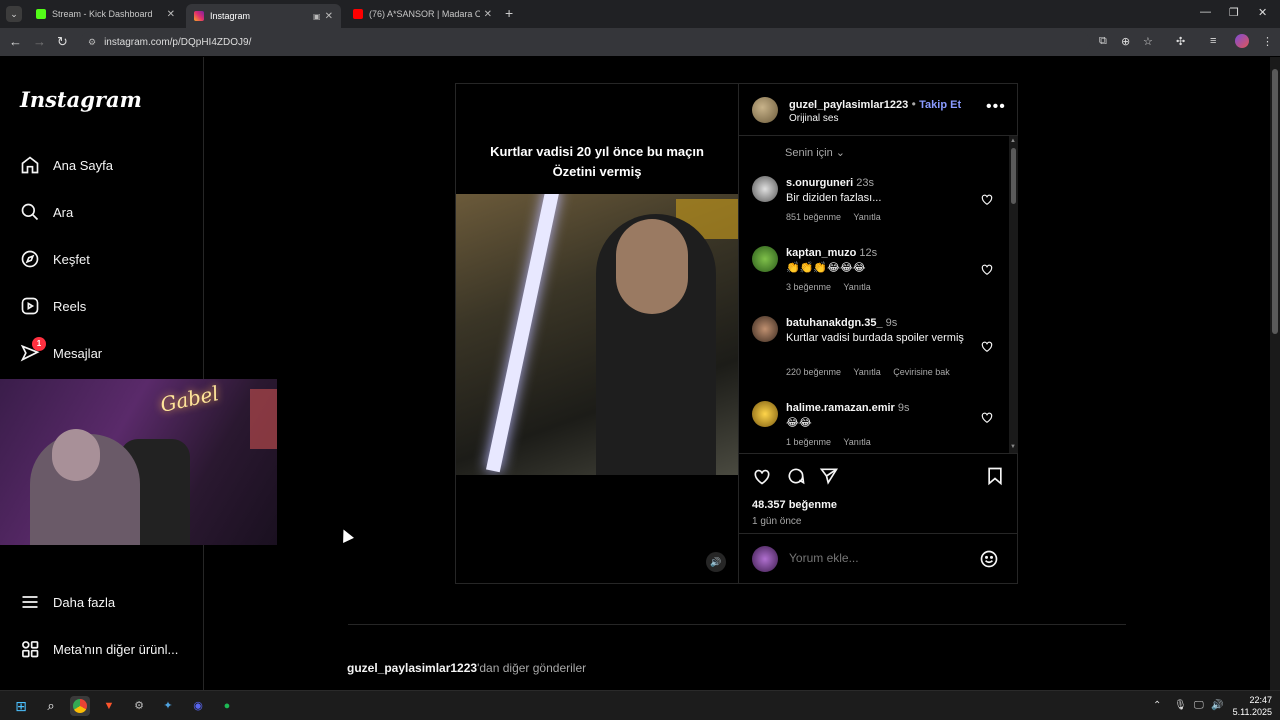 The width and height of the screenshot is (1280, 720). I want to click on speaker-icon: 🔊, so click(716, 562).